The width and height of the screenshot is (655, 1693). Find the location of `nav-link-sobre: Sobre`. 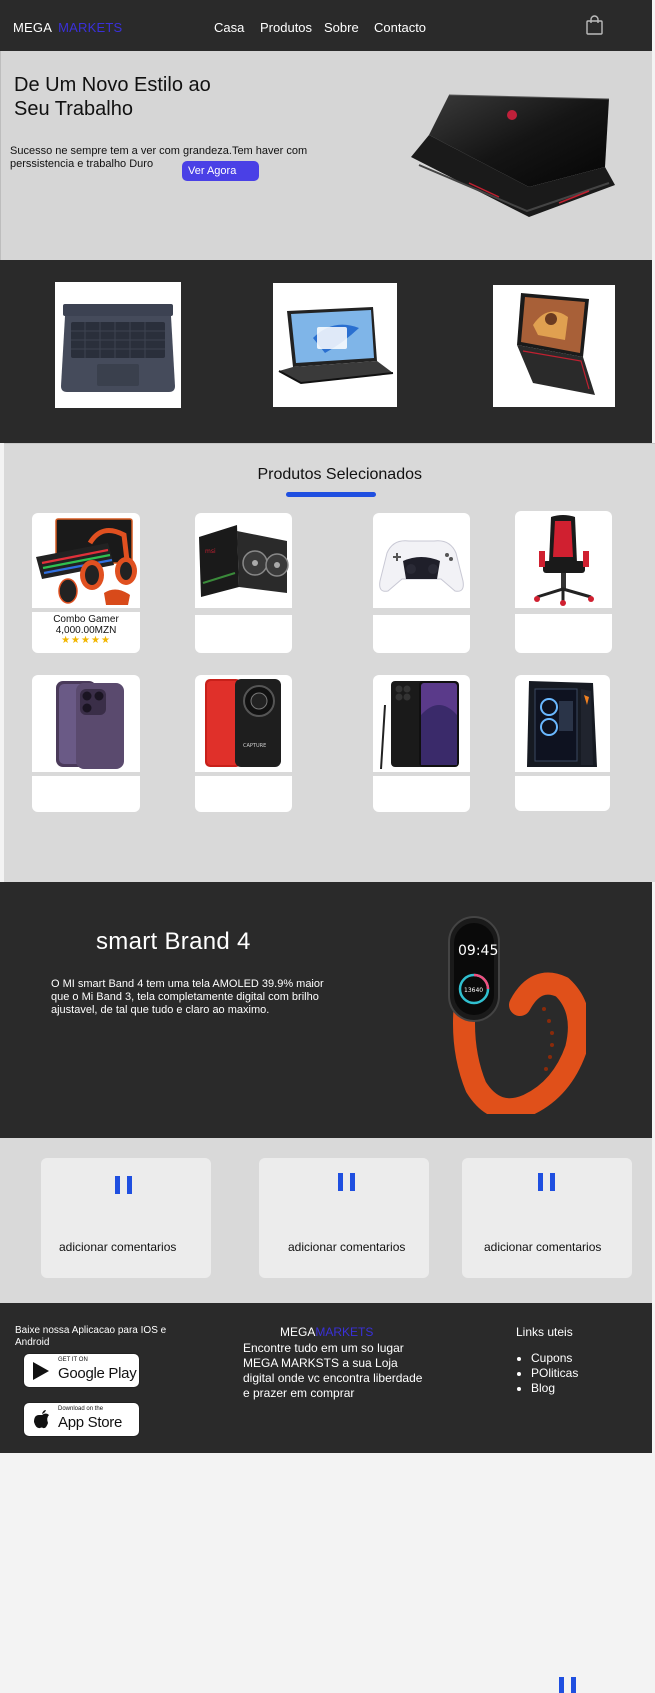

nav-link-sobre: Sobre is located at coordinates (341, 27).